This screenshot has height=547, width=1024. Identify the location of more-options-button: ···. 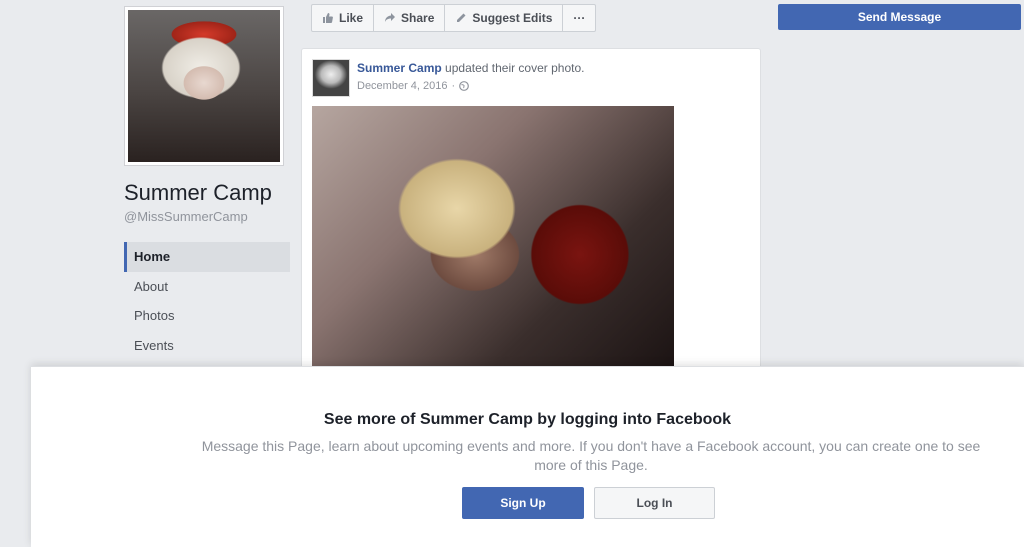
(579, 18).